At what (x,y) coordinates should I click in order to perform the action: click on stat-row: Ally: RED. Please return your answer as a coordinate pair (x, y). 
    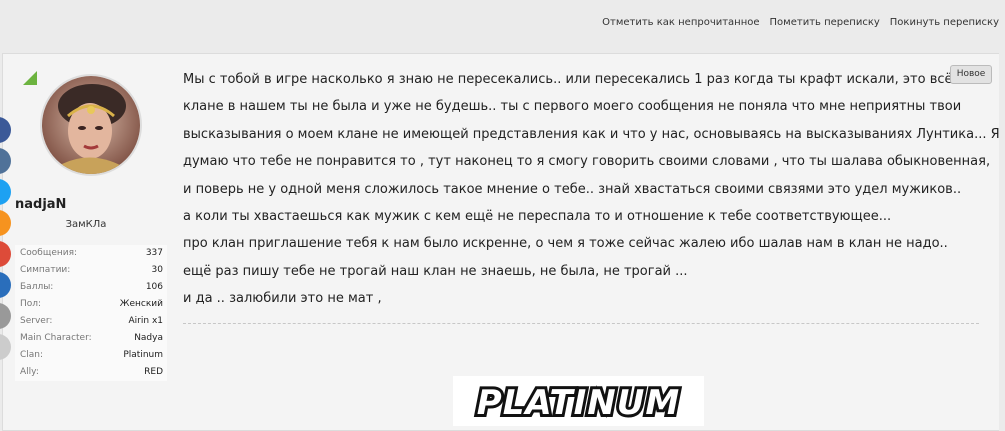
    Looking at the image, I should click on (91, 372).